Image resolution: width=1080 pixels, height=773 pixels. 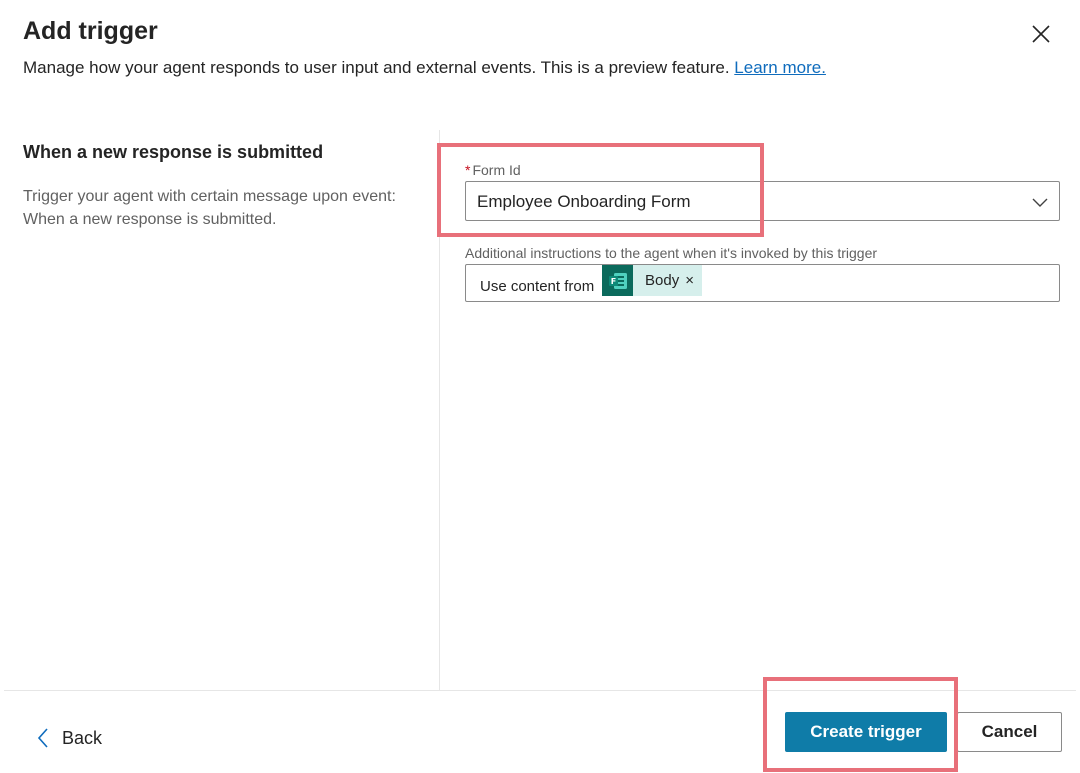 What do you see at coordinates (468, 170) in the screenshot?
I see `required-marker: *` at bounding box center [468, 170].